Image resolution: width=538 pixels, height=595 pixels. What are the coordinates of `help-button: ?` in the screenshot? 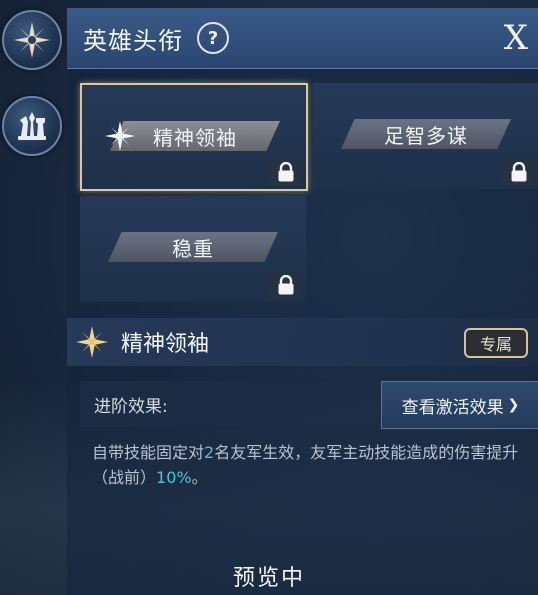 It's located at (213, 38).